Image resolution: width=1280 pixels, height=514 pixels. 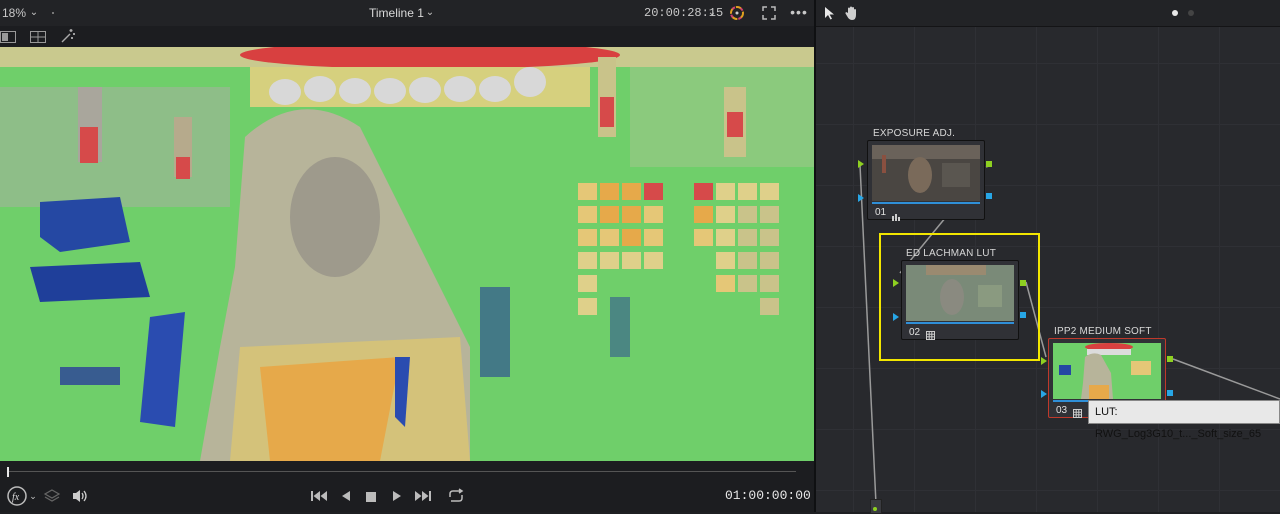 What do you see at coordinates (1184, 420) in the screenshot?
I see `lut-tooltip: LUT: RWG_Log3G10_t..._Soft_size_65` at bounding box center [1184, 420].